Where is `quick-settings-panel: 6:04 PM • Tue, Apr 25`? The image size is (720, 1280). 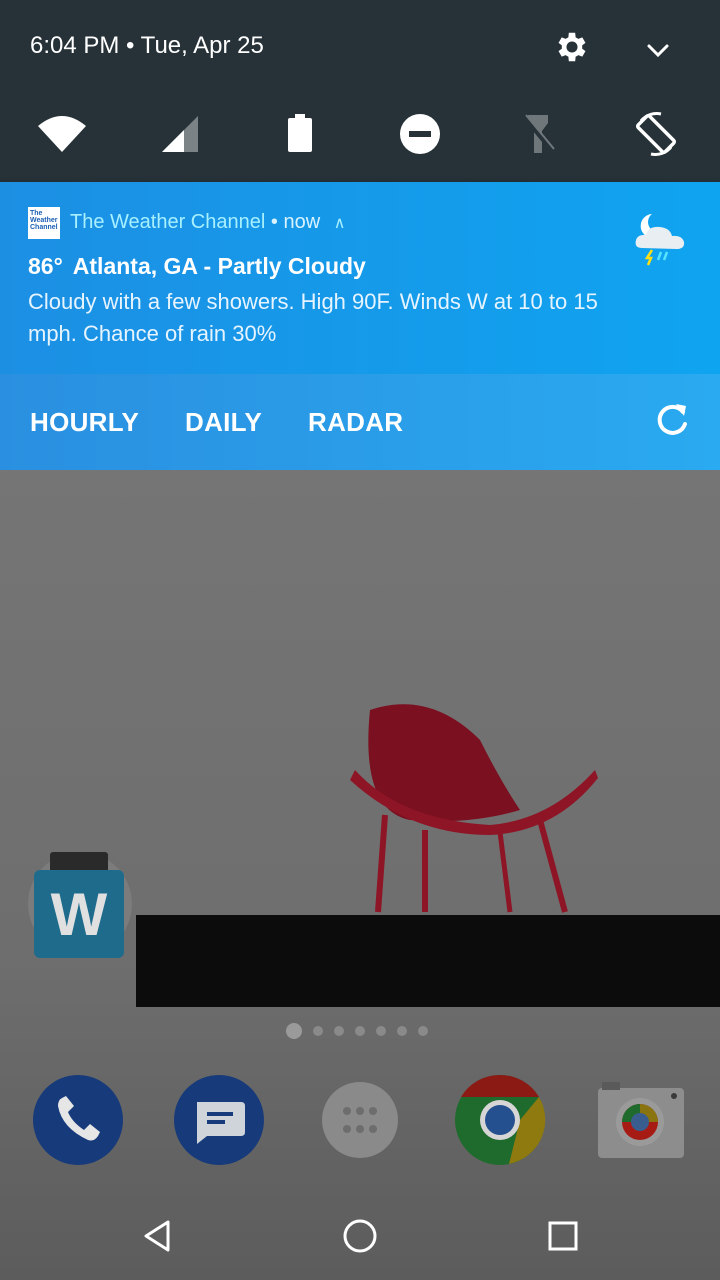
quick-settings-panel: 6:04 PM • Tue, Apr 25 is located at coordinates (360, 91).